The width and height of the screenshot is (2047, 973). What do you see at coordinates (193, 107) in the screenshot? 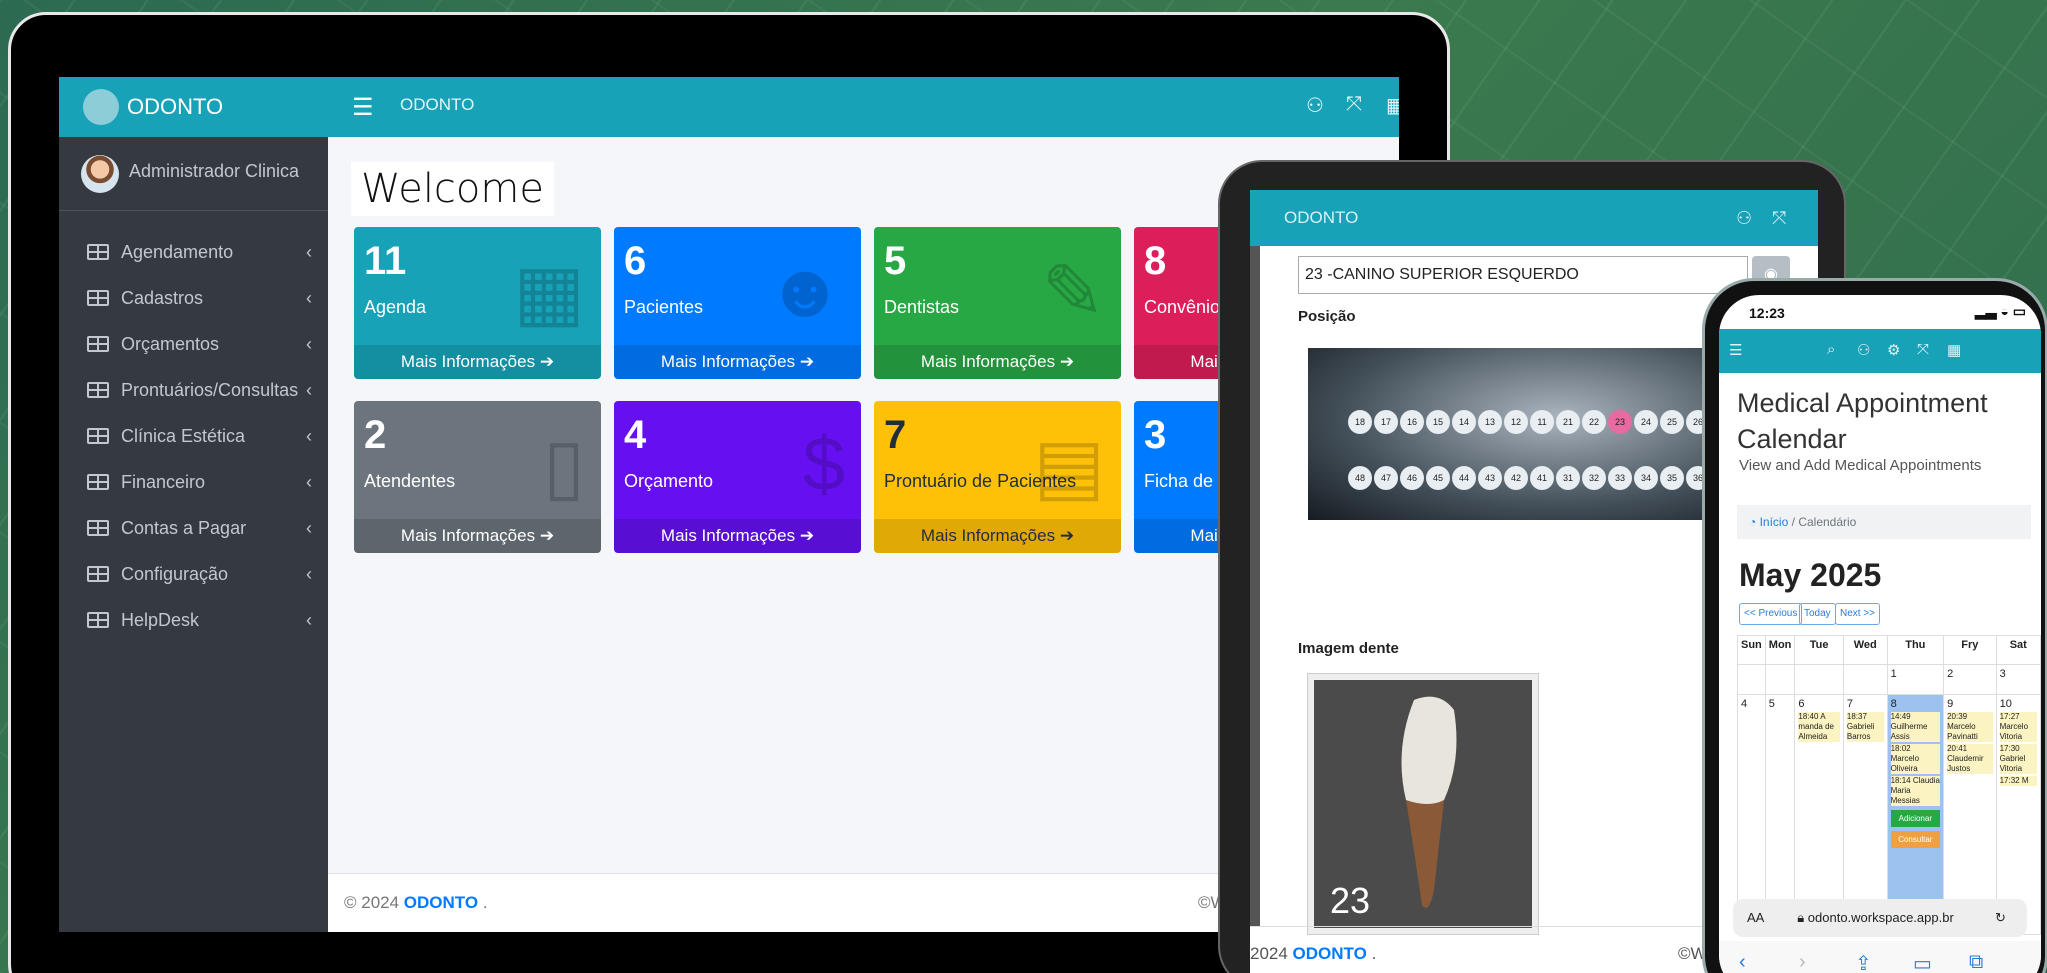
I see `brand-link: ODONTO` at bounding box center [193, 107].